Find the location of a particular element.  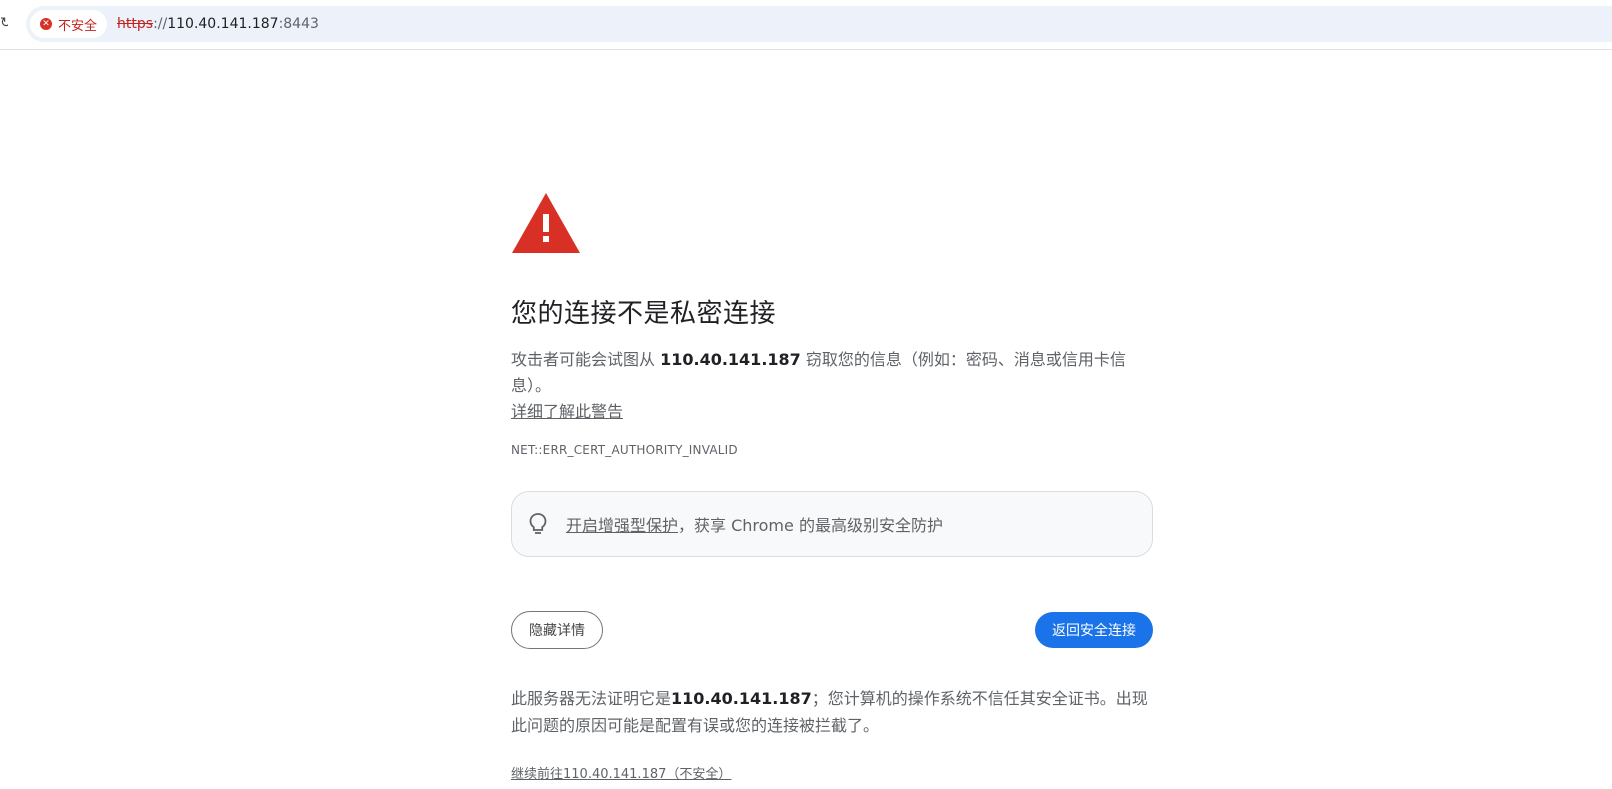

lightbulb-icon is located at coordinates (538, 523).